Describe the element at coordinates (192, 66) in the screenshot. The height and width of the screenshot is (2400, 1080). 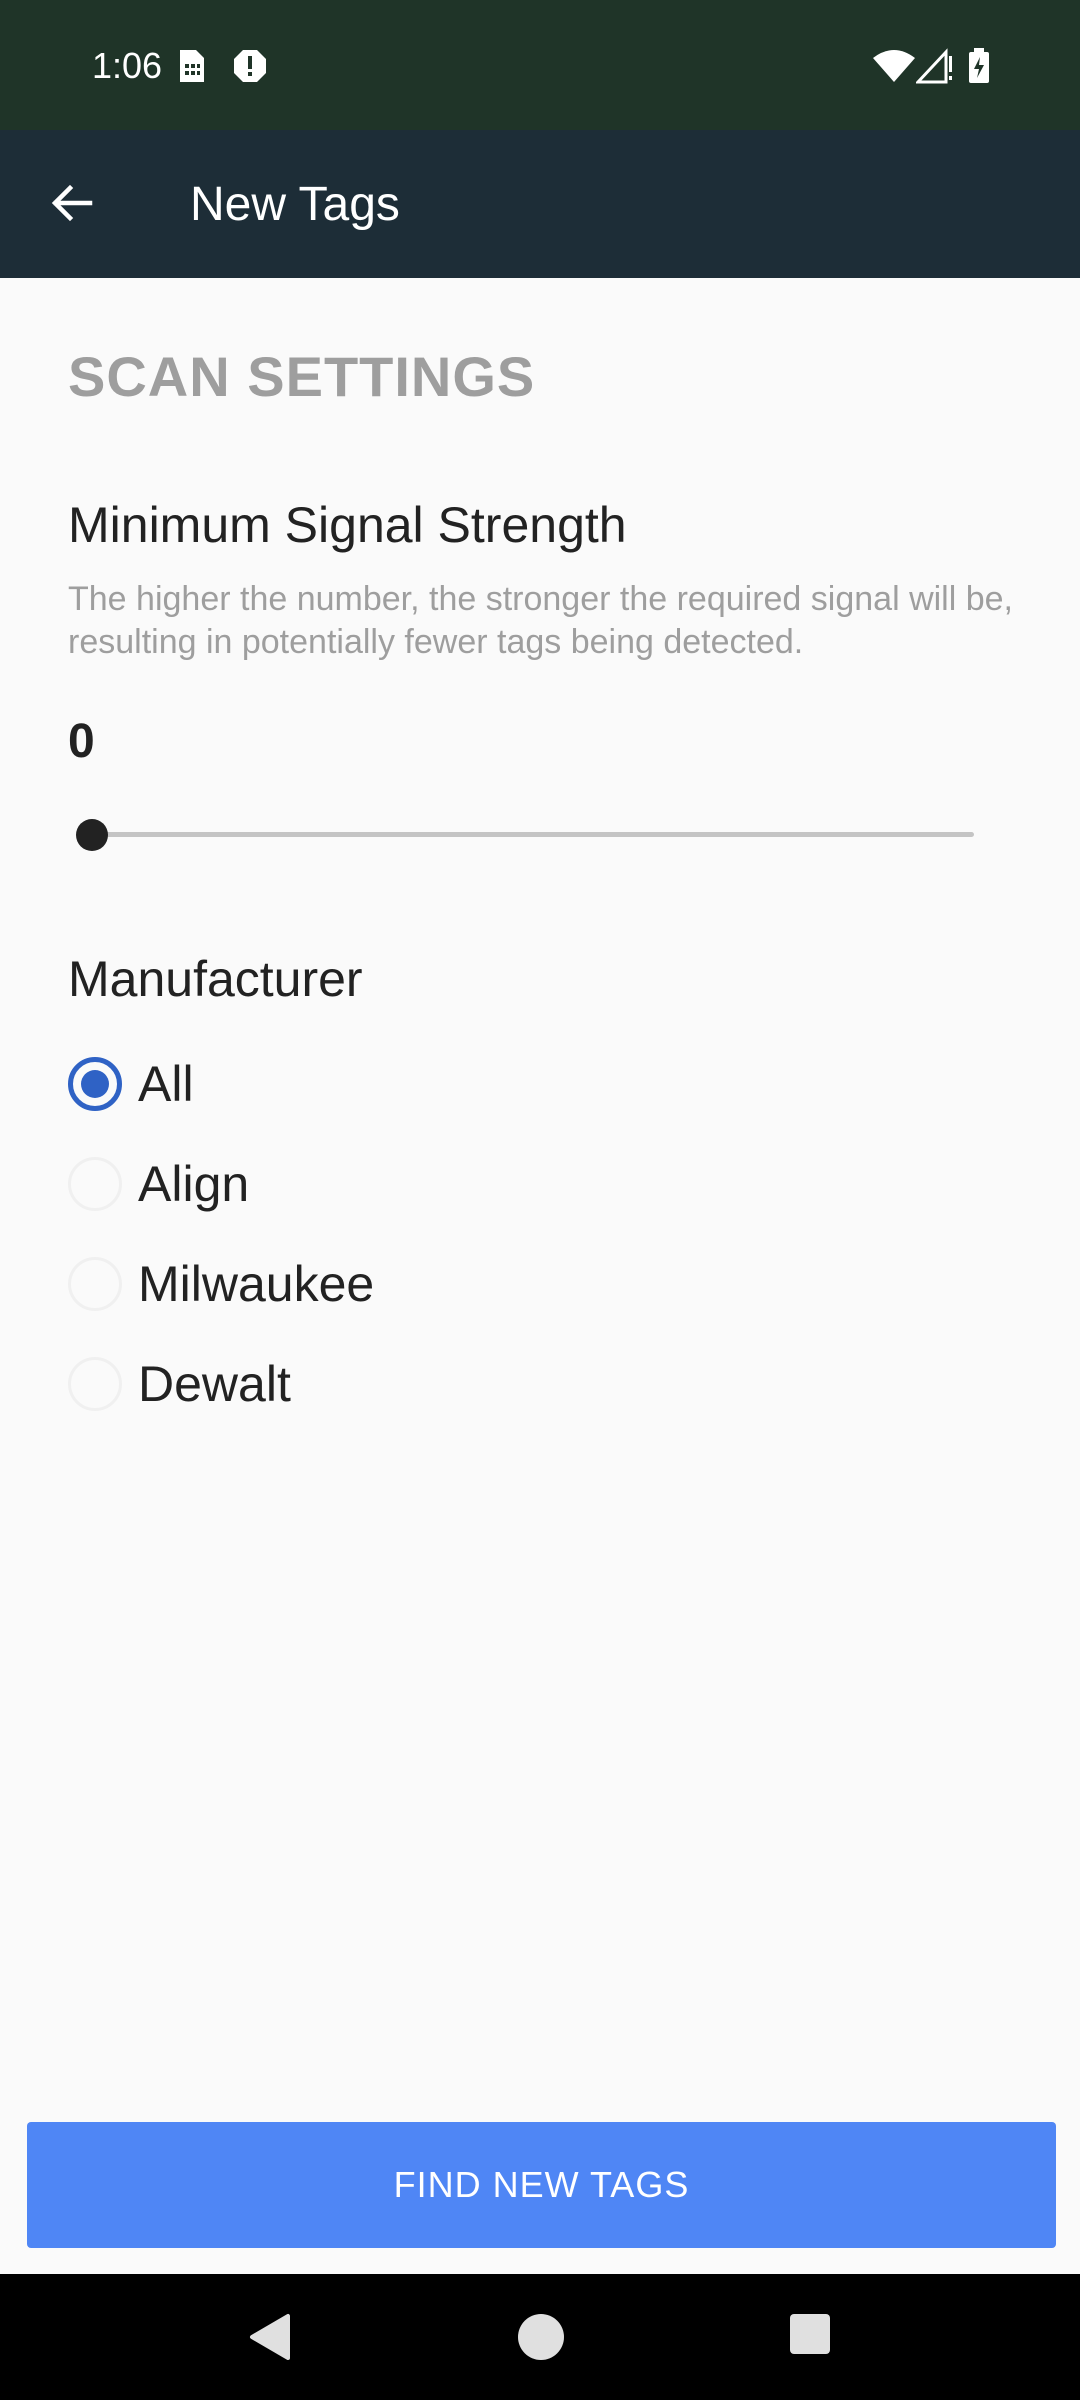
I see `sim-card-icon` at that location.